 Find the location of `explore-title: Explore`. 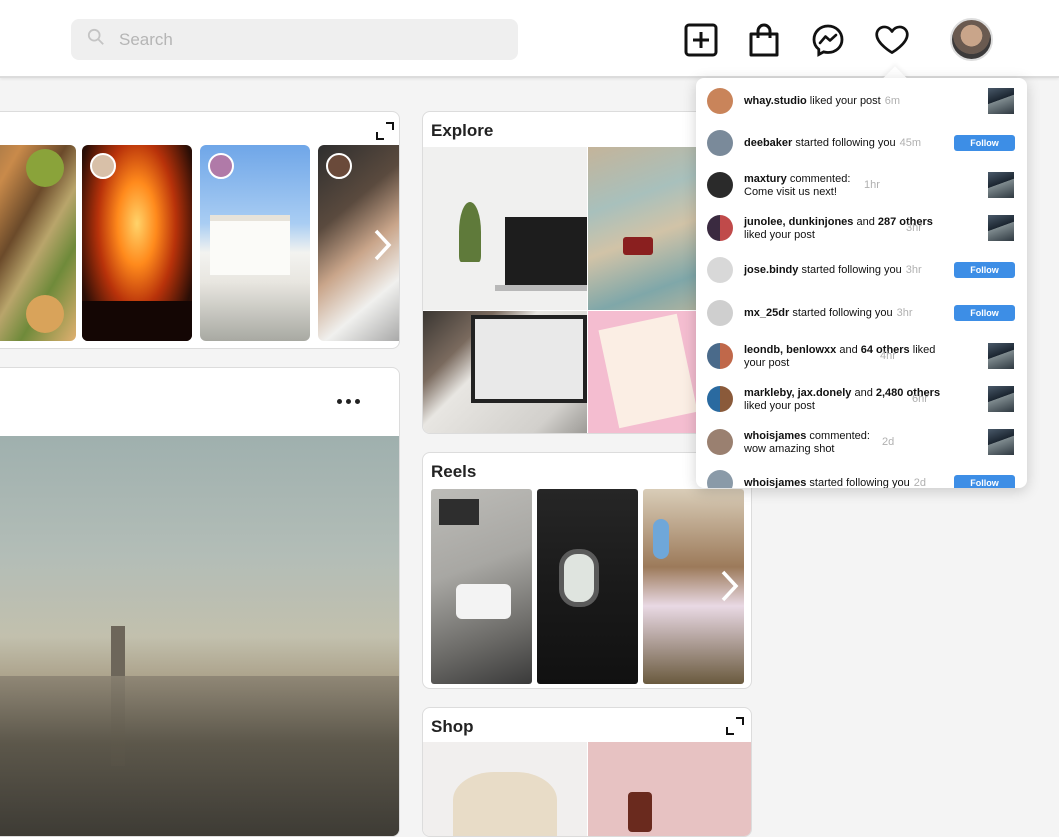

explore-title: Explore is located at coordinates (462, 130).